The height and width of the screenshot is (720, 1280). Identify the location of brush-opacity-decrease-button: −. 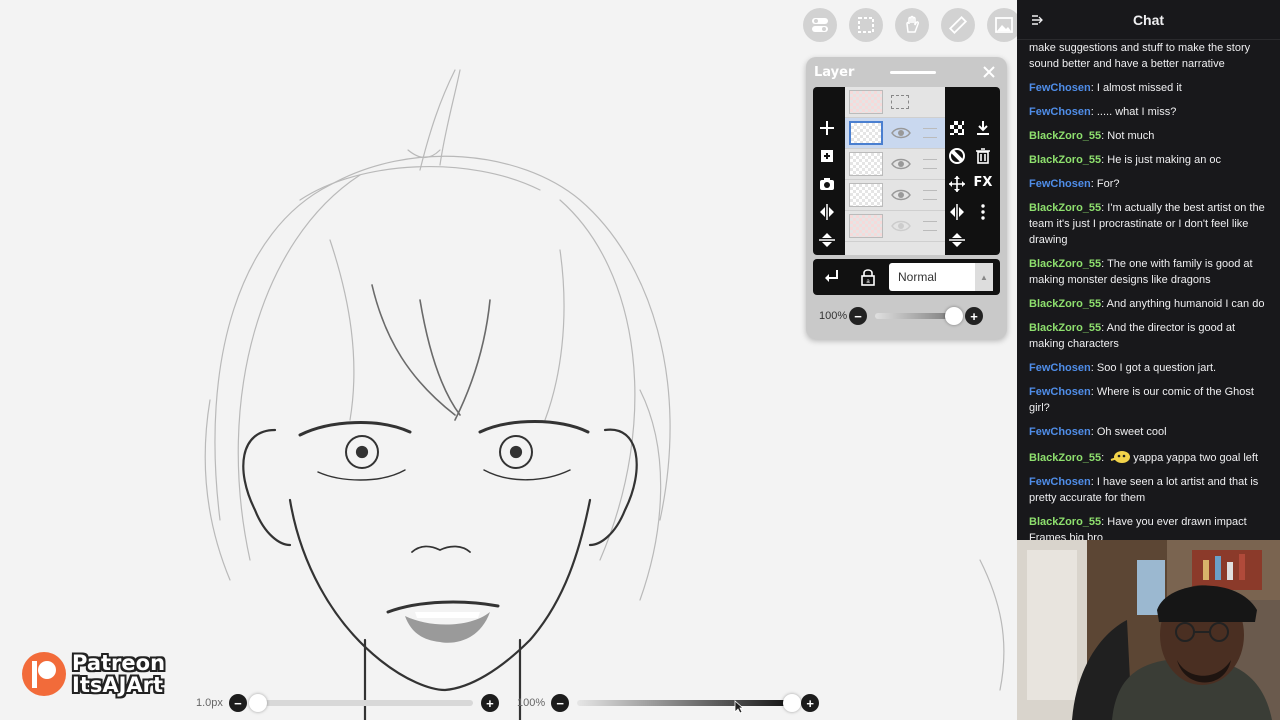
(560, 703).